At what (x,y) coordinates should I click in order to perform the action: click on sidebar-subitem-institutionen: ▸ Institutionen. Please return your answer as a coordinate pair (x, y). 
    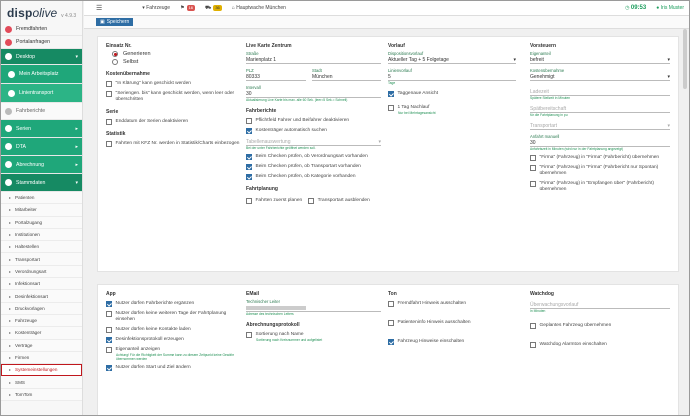
    Looking at the image, I should click on (41, 235).